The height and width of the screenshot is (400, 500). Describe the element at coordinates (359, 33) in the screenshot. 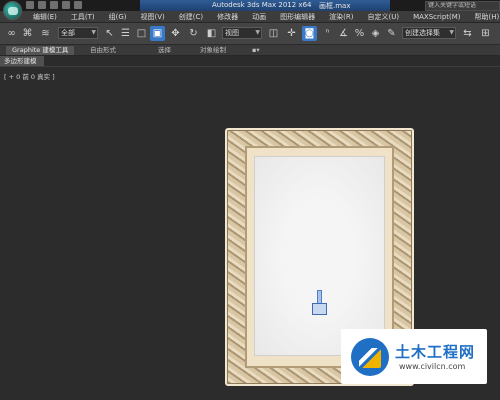

I see `percent-snap-icon: %` at that location.